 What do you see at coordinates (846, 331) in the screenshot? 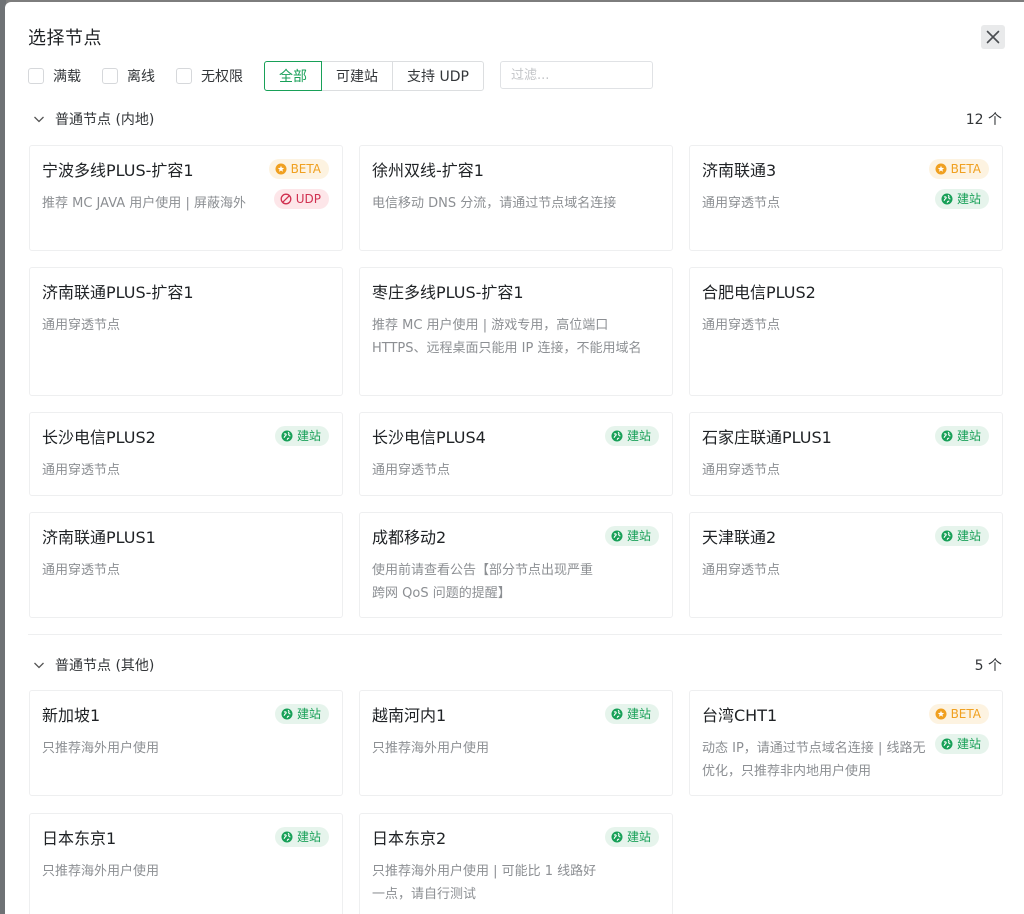
I see `node-card: 合肥电信PLUS2 通用穿透节点` at bounding box center [846, 331].